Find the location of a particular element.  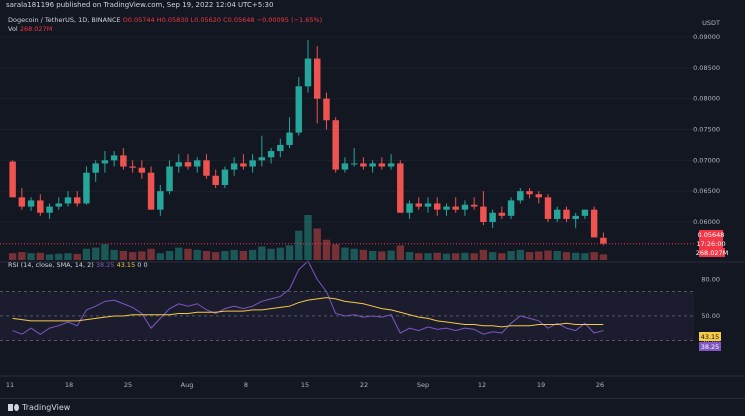

brand-label: TradingView is located at coordinates (46, 407).